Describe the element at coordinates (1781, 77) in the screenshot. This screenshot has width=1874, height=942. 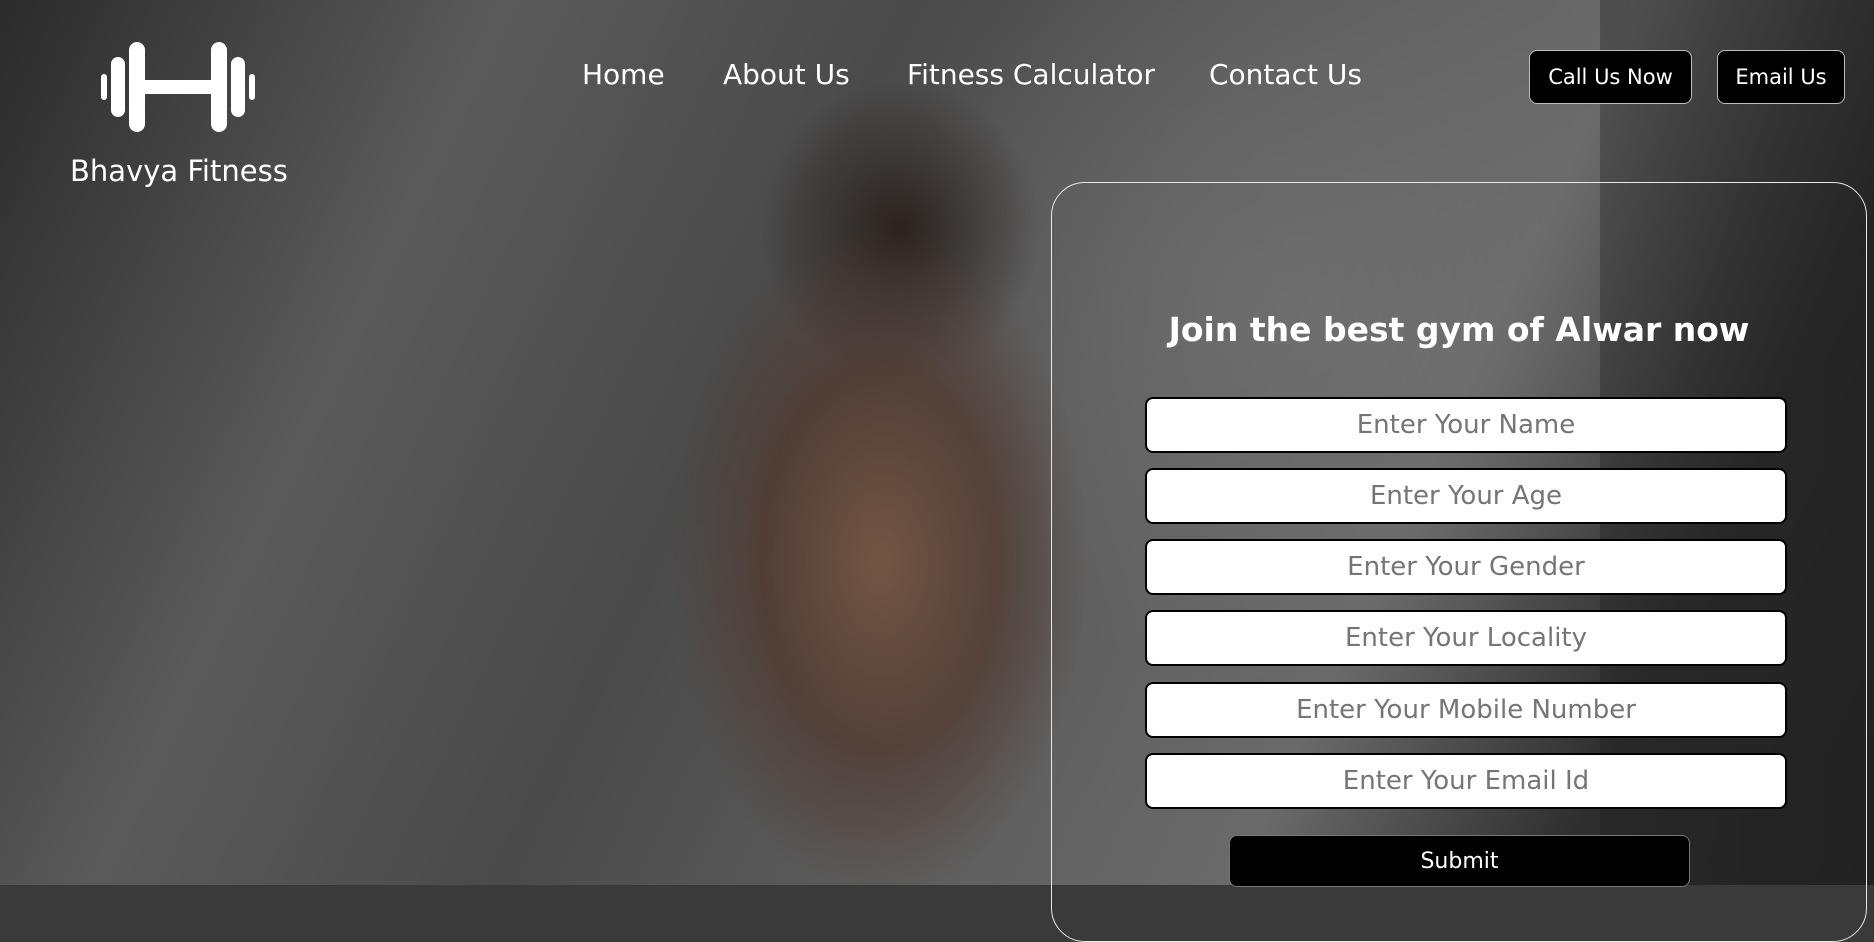
I see `email-us-button: Email Us` at that location.